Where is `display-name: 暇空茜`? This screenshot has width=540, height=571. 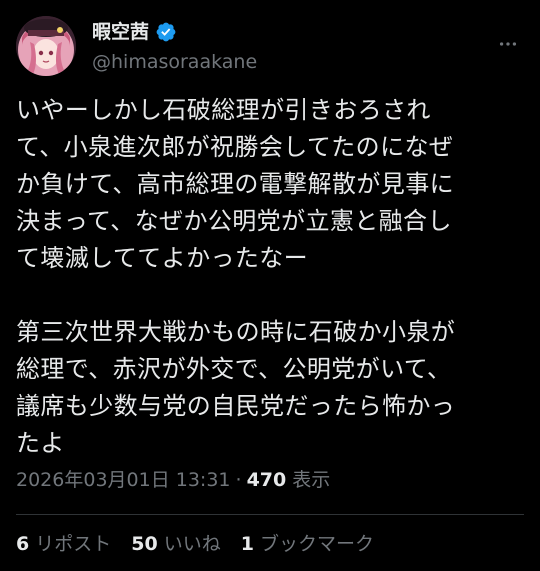
display-name: 暇空茜 is located at coordinates (120, 32).